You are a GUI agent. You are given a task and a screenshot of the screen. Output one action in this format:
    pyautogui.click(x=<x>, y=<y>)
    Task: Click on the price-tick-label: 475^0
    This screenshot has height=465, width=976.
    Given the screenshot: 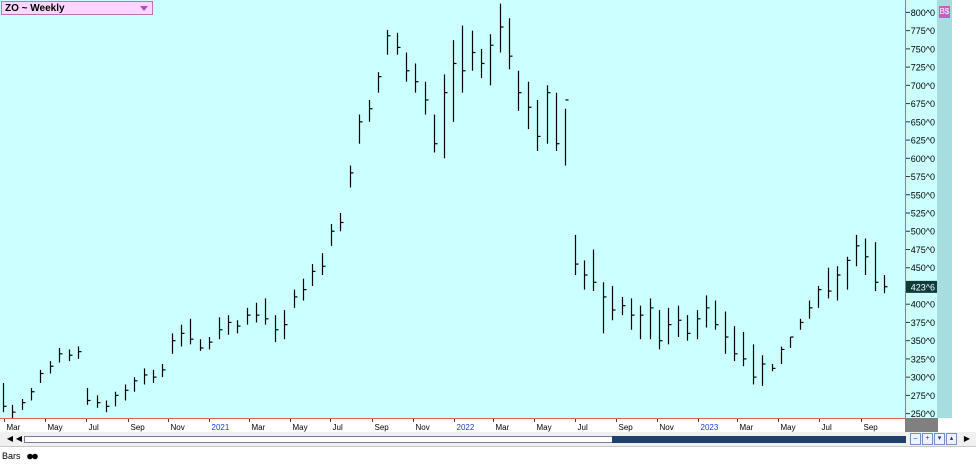 What is the action you would take?
    pyautogui.click(x=923, y=250)
    